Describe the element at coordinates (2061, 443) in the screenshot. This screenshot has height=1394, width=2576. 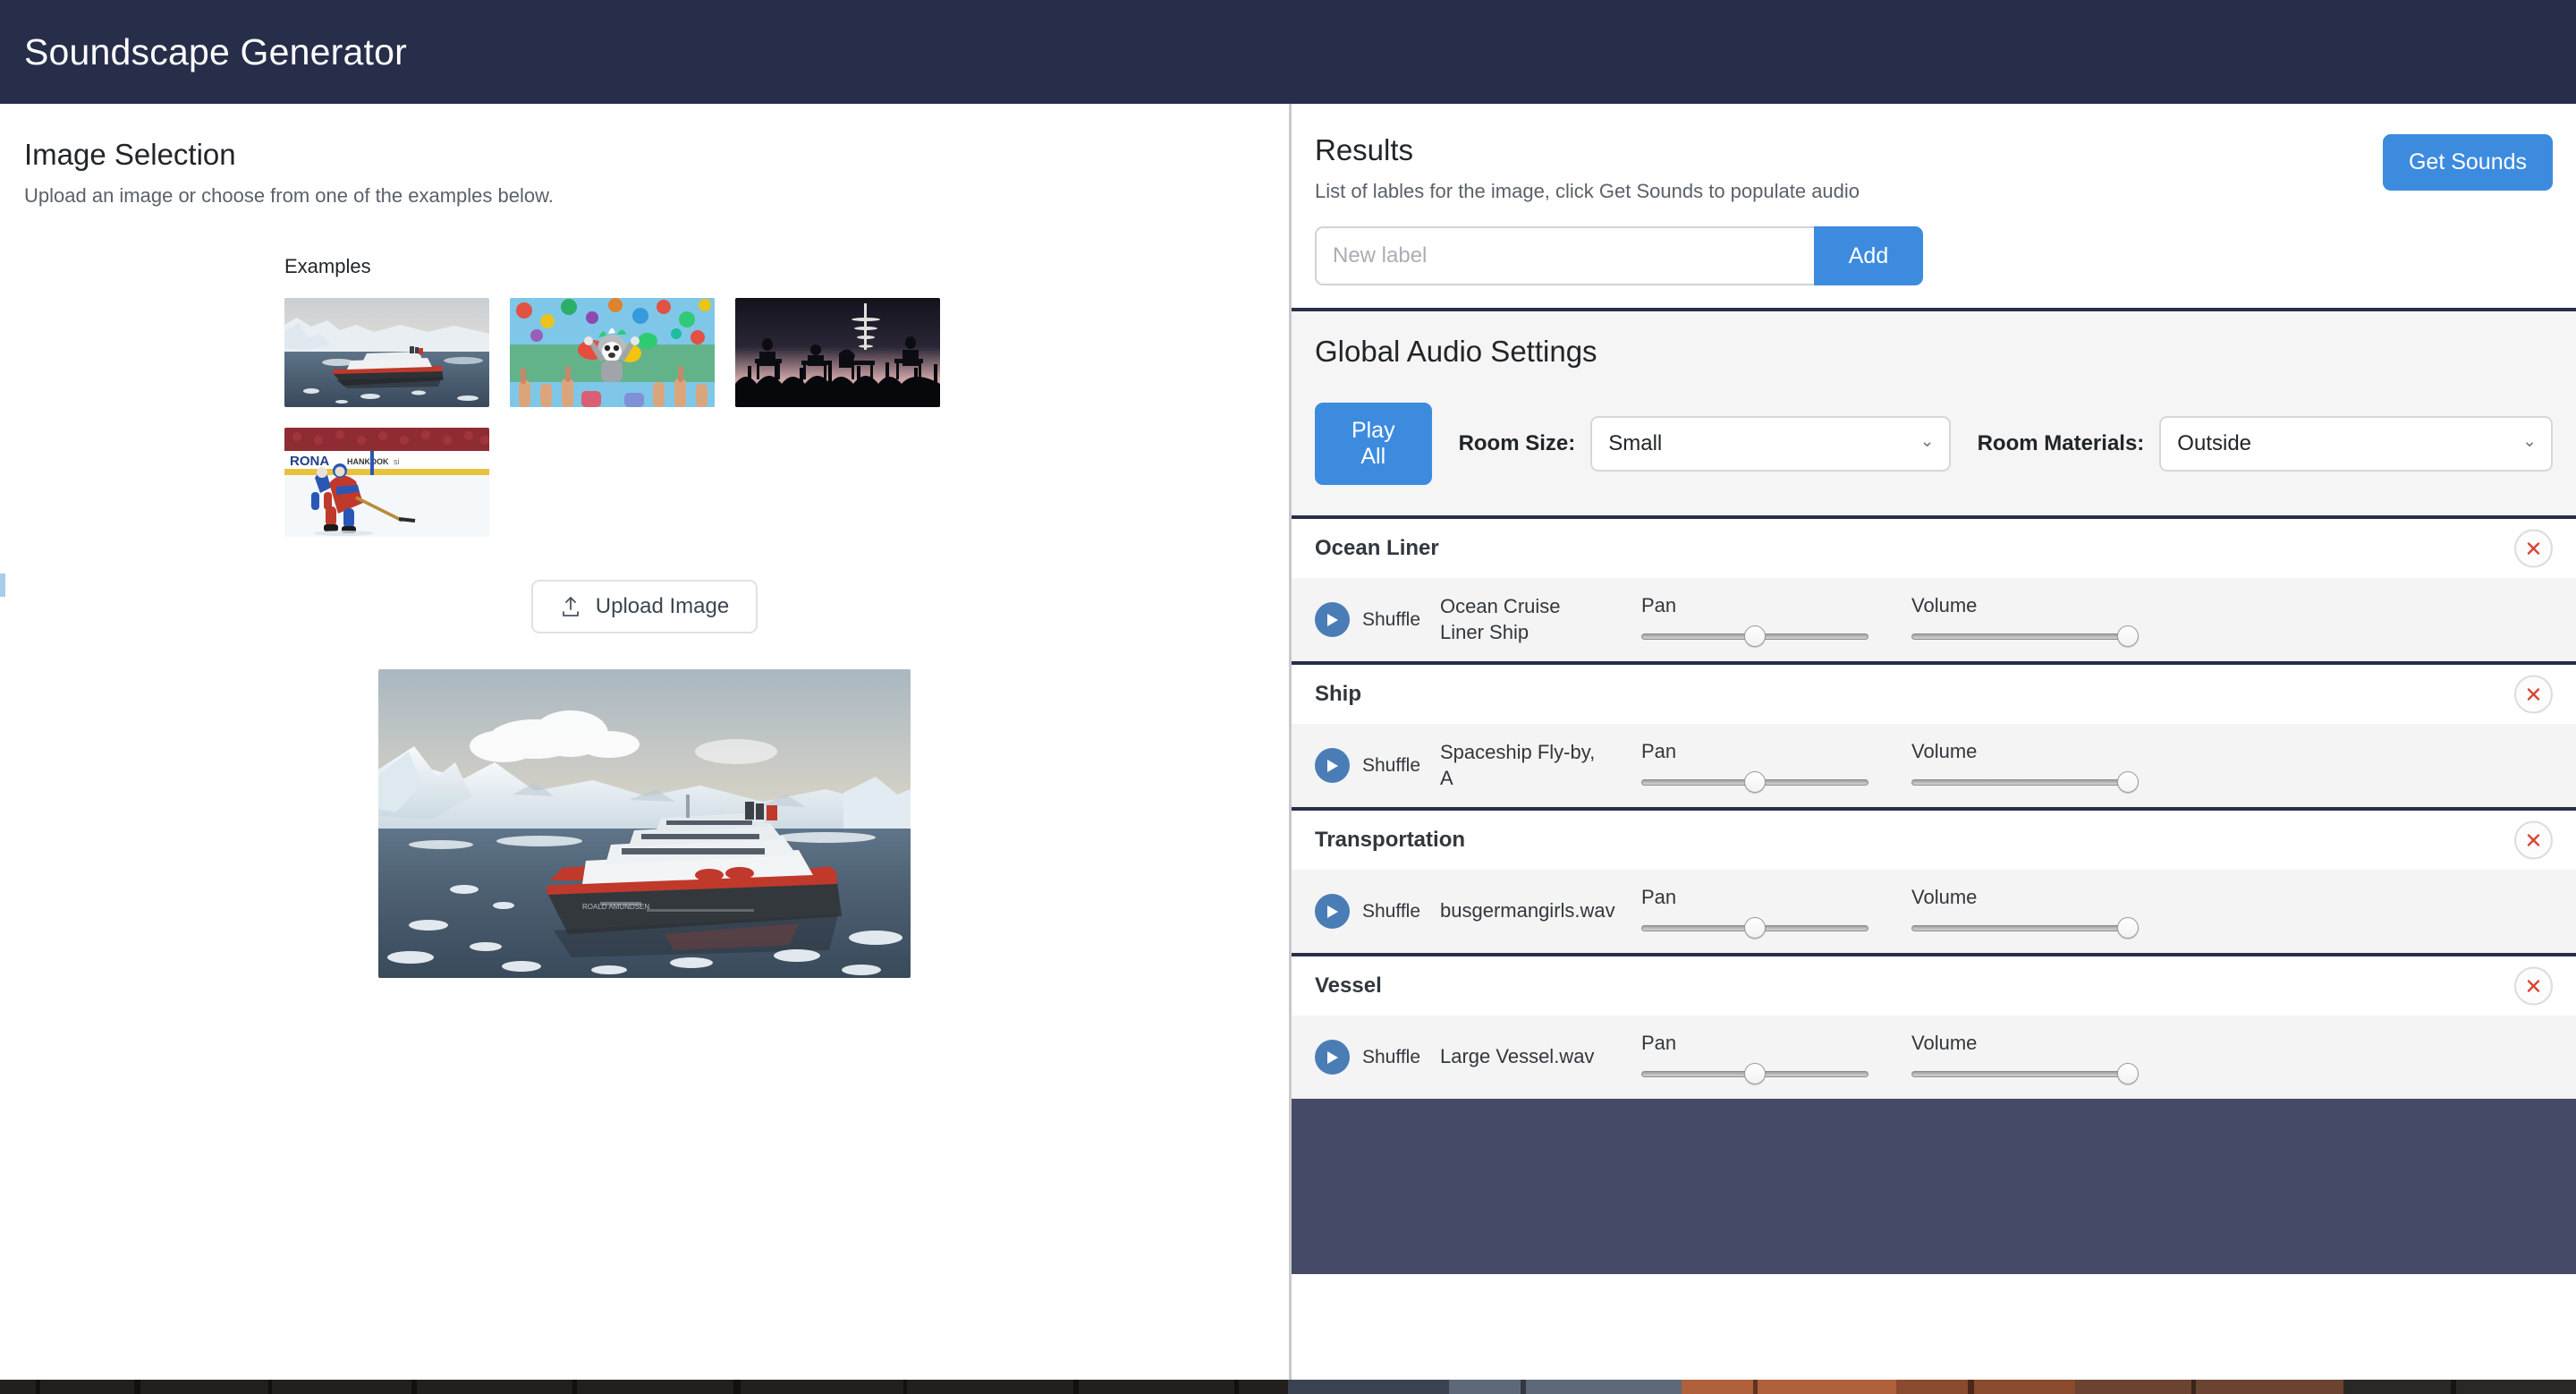
I see `room-materials-label: Room Materials:` at that location.